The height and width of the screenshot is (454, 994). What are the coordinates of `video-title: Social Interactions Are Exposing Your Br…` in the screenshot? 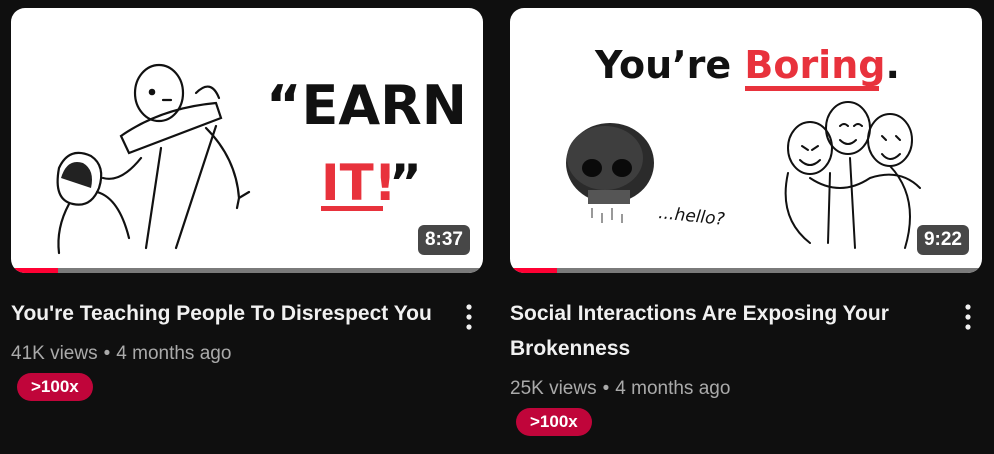 It's located at (726, 331).